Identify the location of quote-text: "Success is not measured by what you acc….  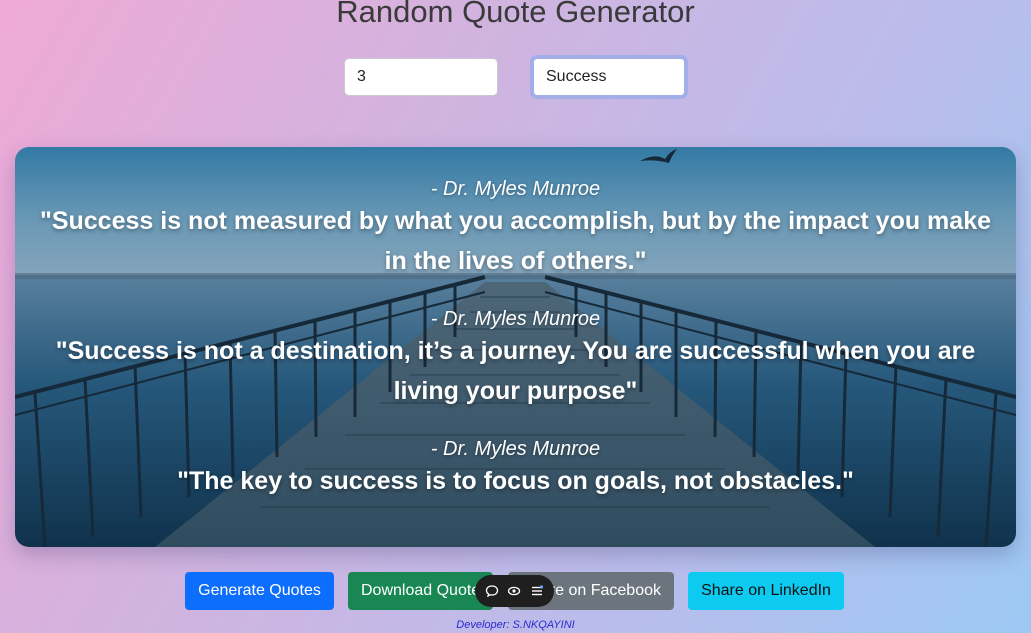
(515, 241).